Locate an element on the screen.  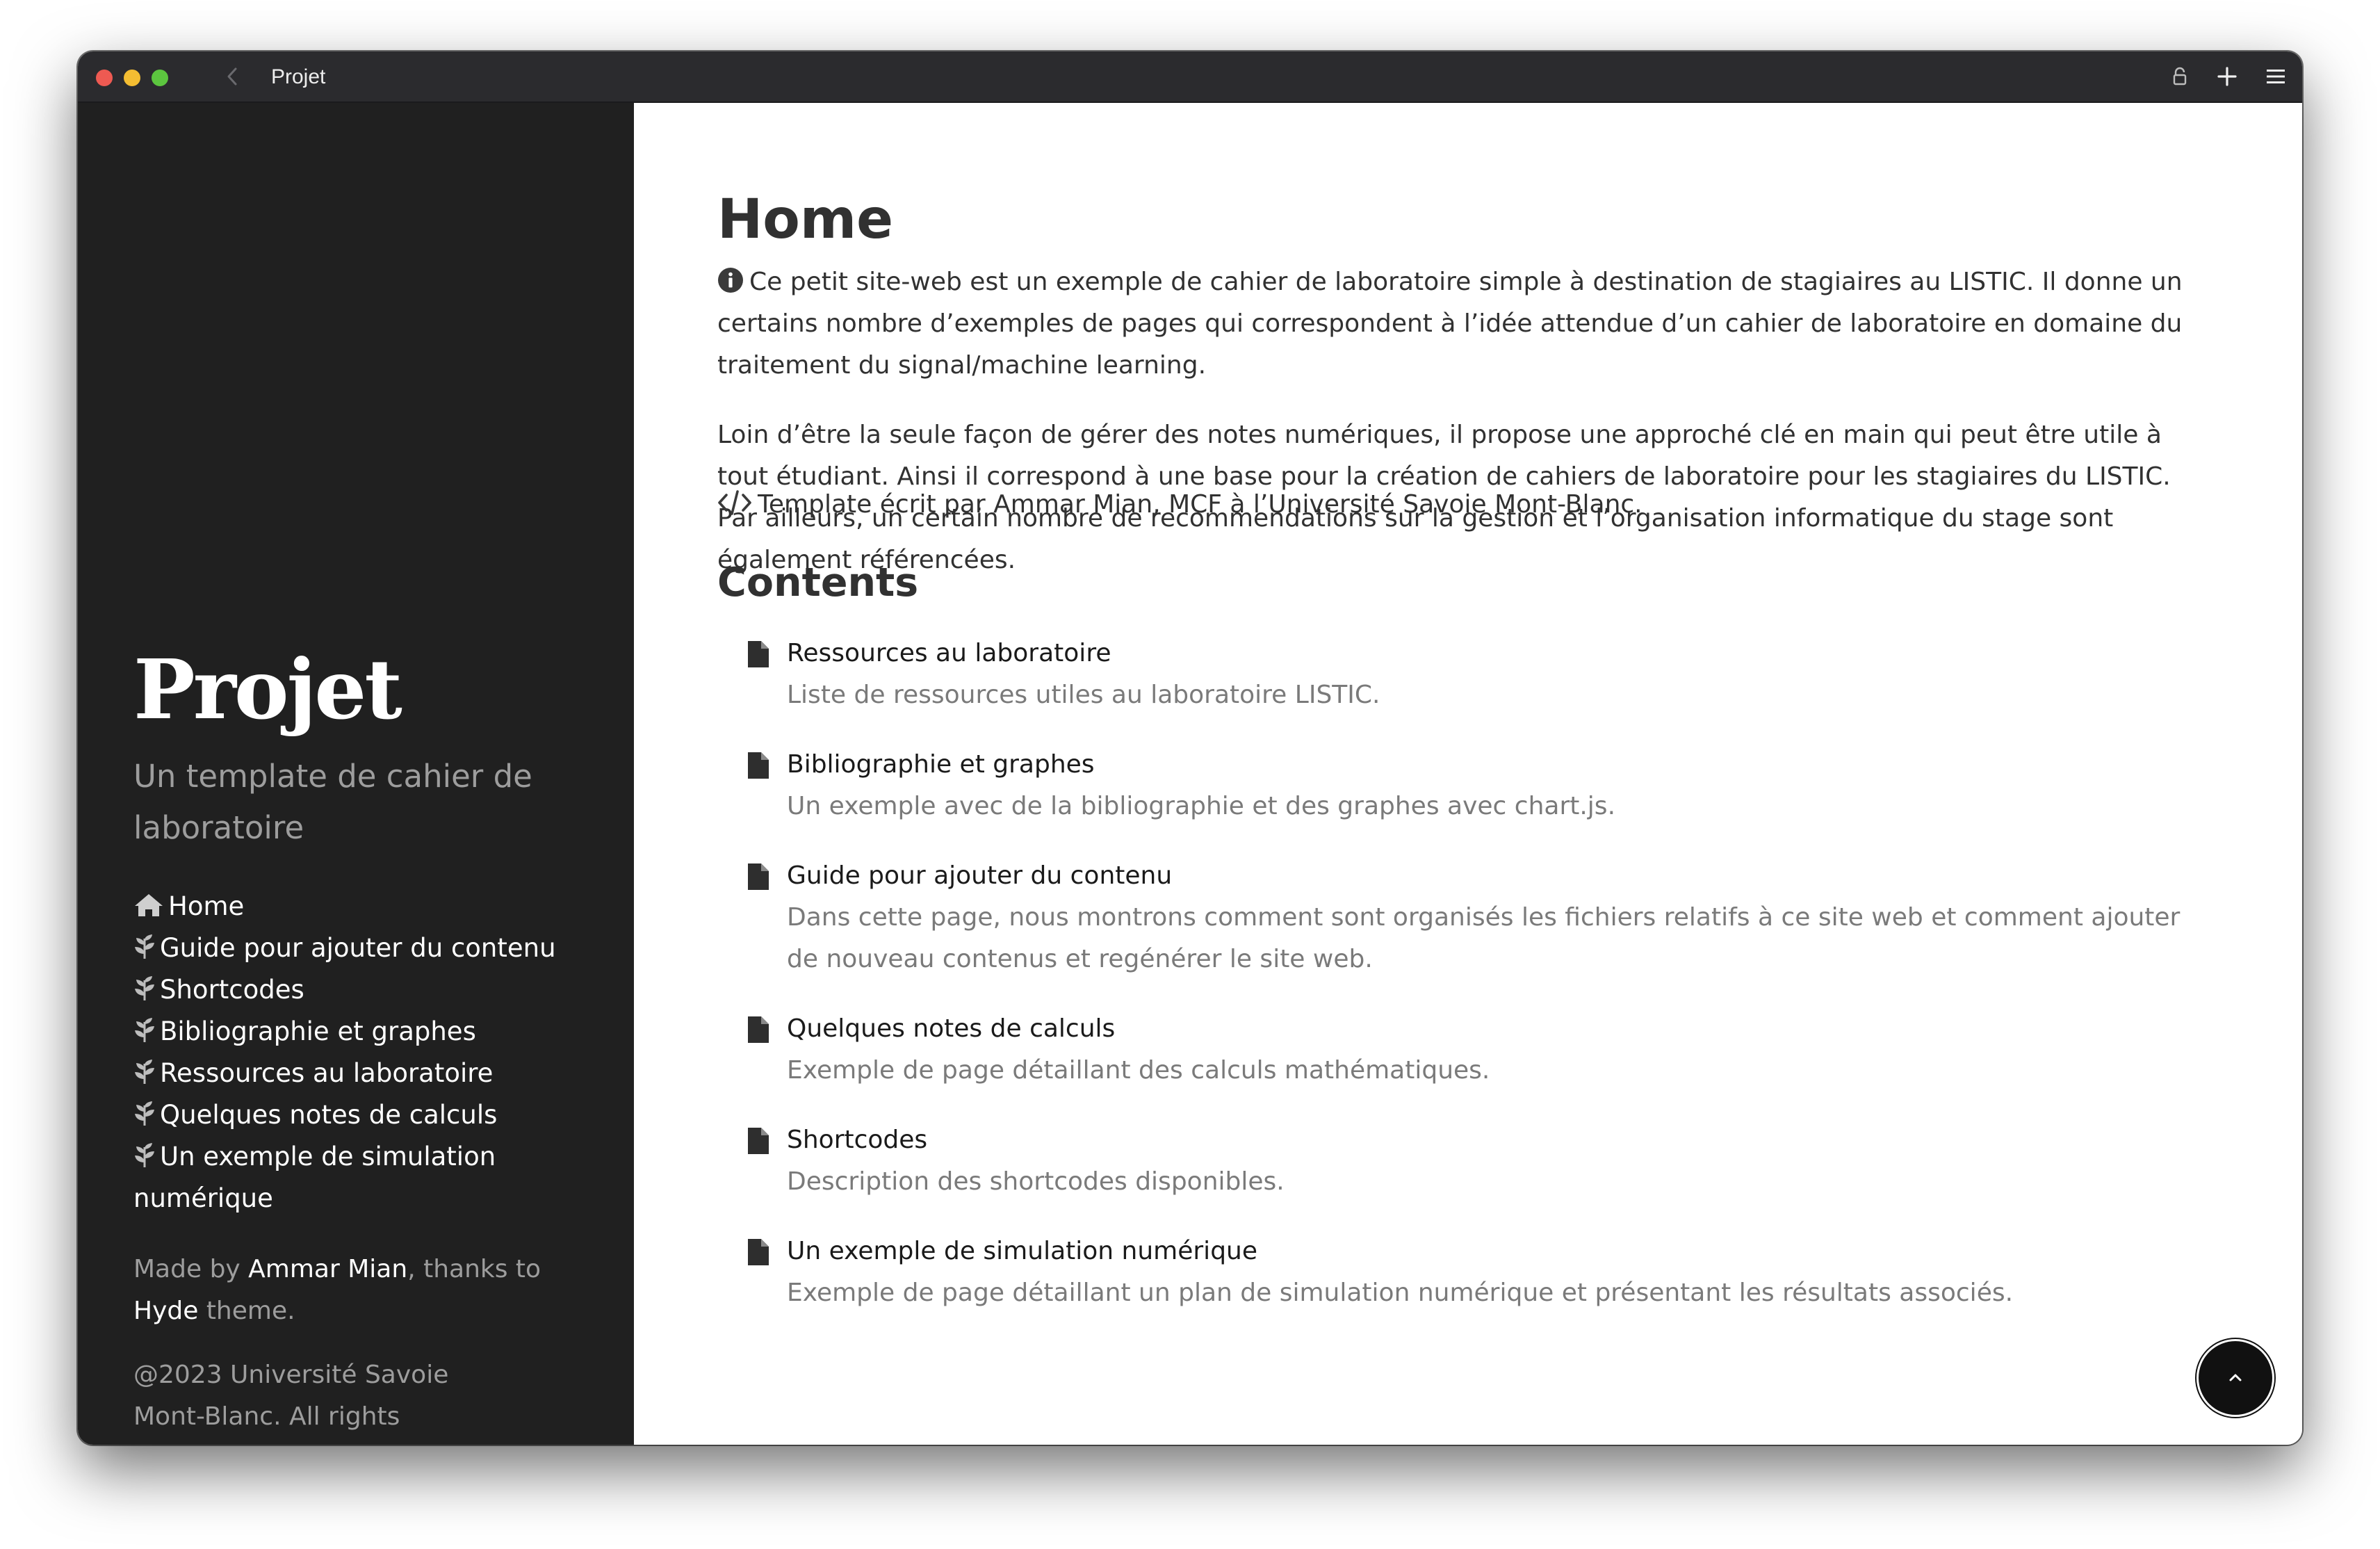
minimize-window-button is located at coordinates (132, 78).